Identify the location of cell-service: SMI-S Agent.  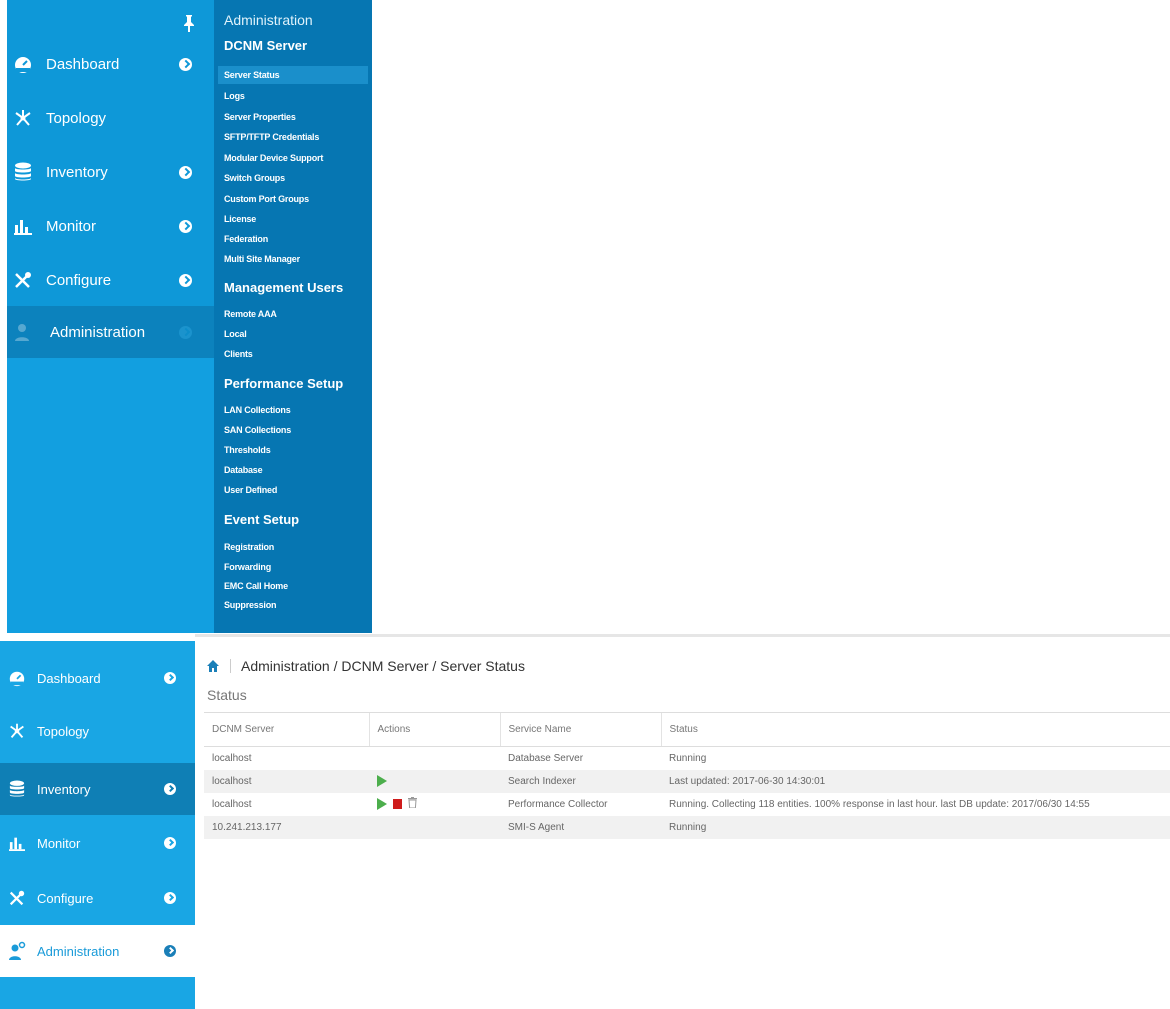
(580, 827).